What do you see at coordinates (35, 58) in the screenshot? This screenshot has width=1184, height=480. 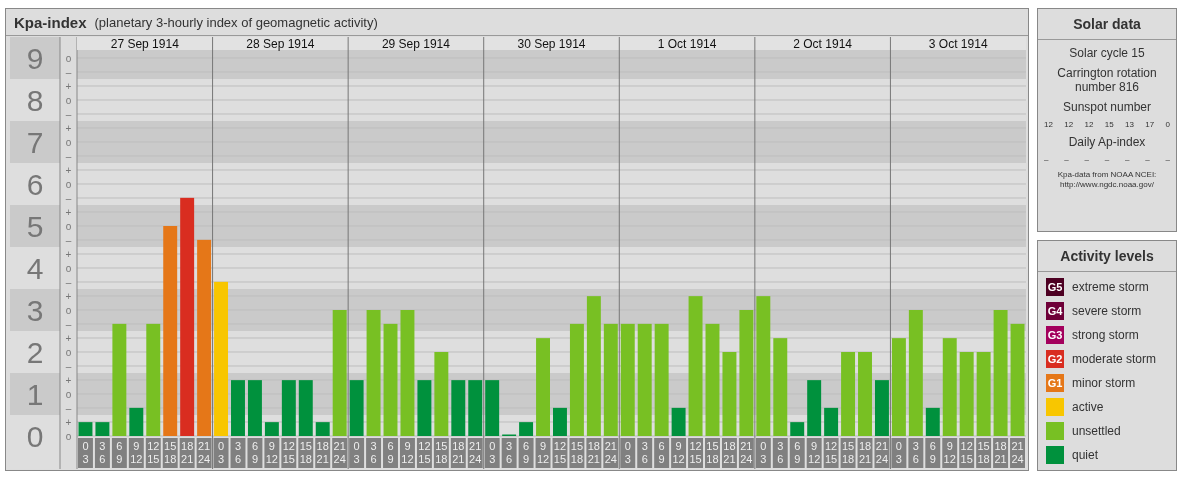 I see `y-axis-label: 9` at bounding box center [35, 58].